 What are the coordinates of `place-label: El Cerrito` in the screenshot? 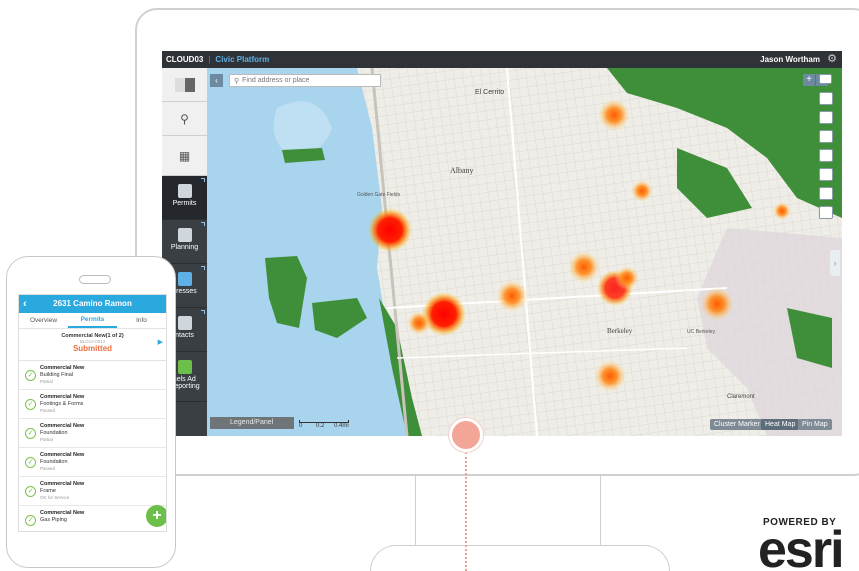 It's located at (489, 92).